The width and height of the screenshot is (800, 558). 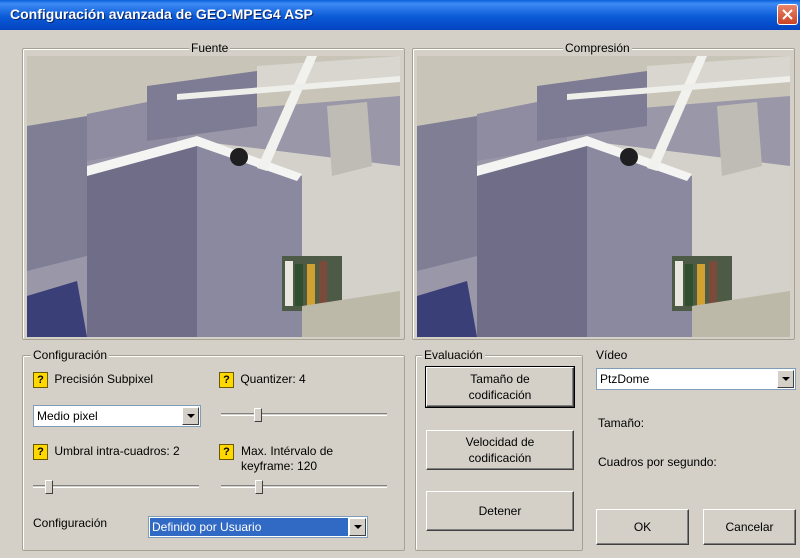 I want to click on preset-select: Definido por Usuario, so click(x=258, y=527).